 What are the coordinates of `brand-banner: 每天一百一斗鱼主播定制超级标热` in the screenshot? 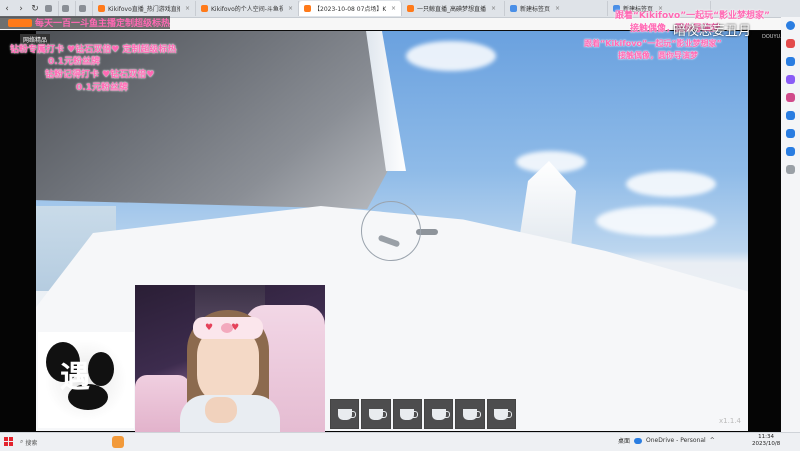 It's located at (85, 22).